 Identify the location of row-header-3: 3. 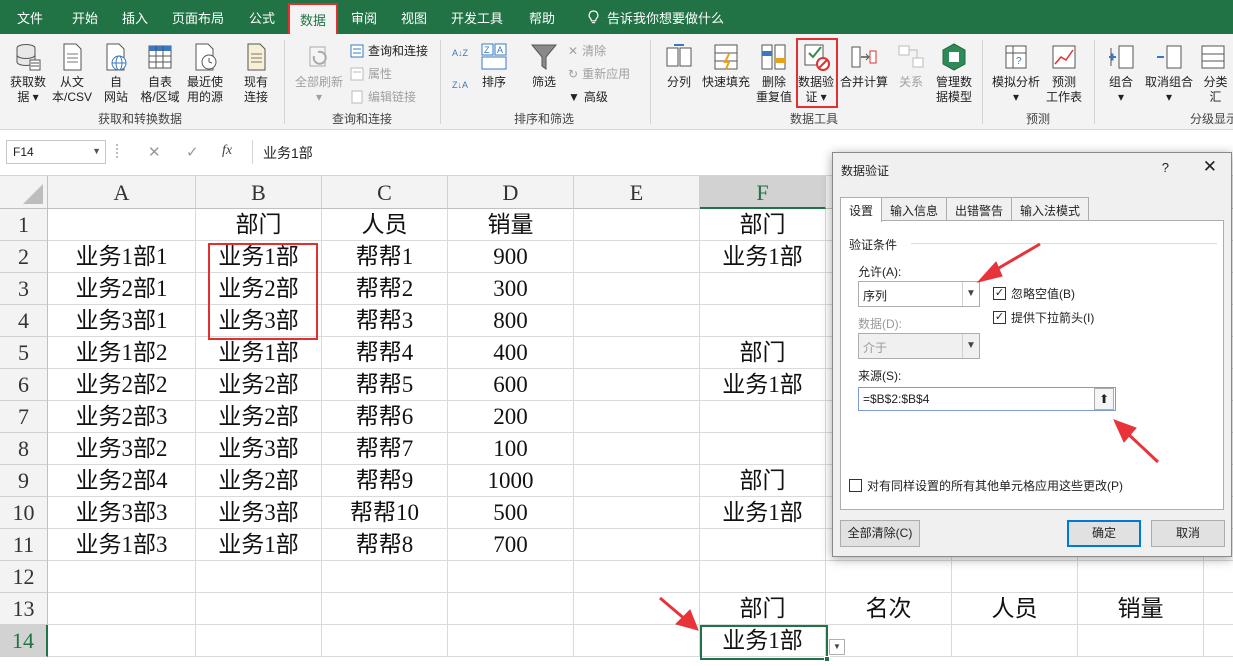
(24, 289).